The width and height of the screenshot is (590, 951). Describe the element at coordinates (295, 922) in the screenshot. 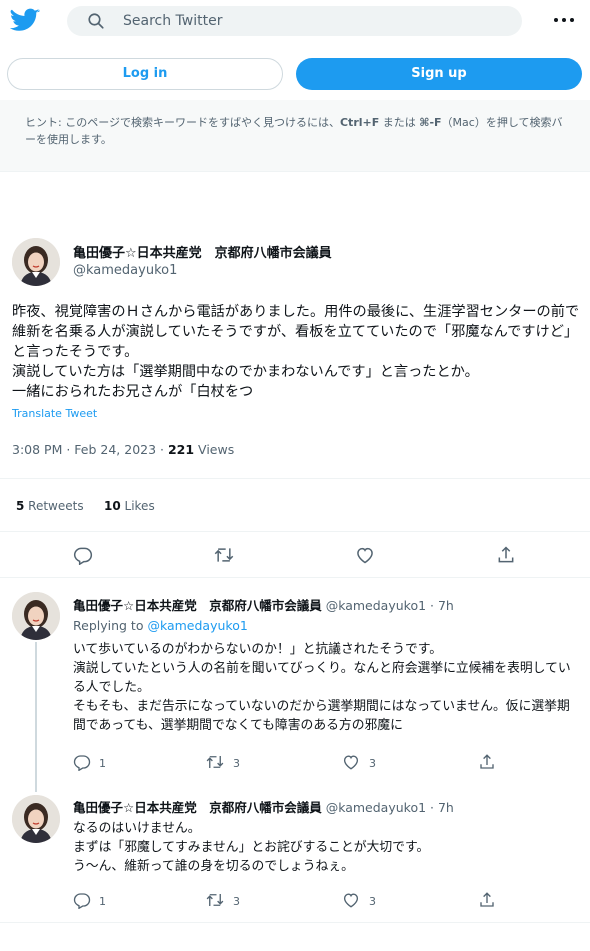

I see `divider` at that location.